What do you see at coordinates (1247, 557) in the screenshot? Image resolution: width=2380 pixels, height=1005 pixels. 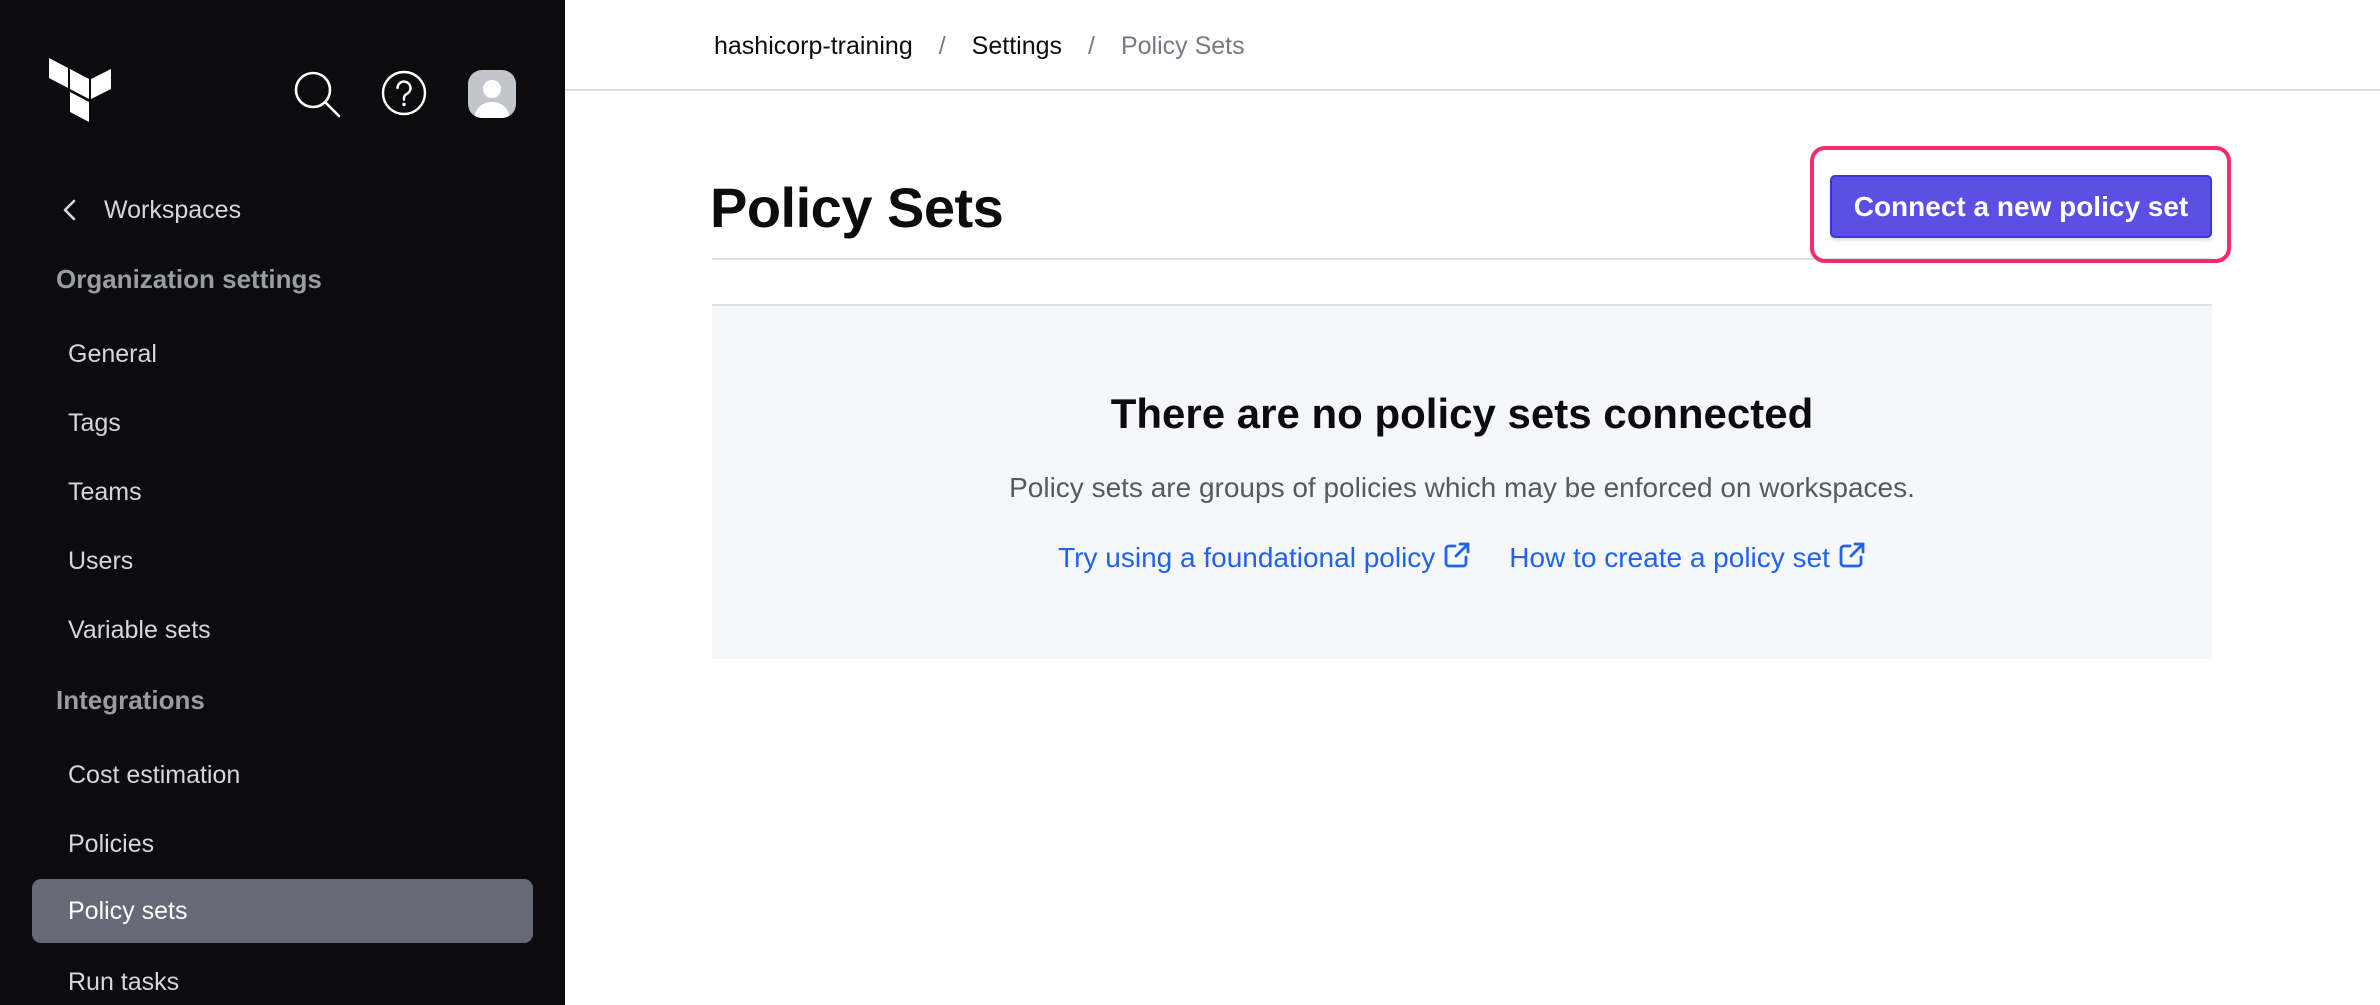 I see `link-label: Try using a foundational policy` at bounding box center [1247, 557].